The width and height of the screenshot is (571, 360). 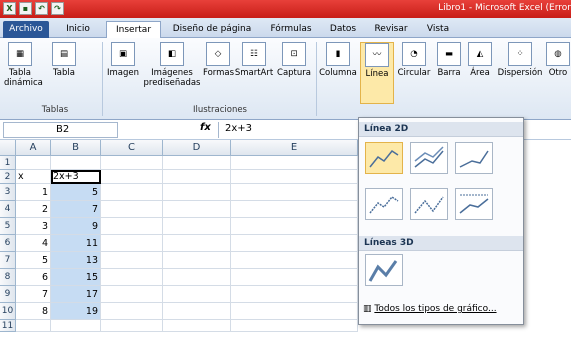 I want to click on cell-a: 2, so click(x=33, y=209).